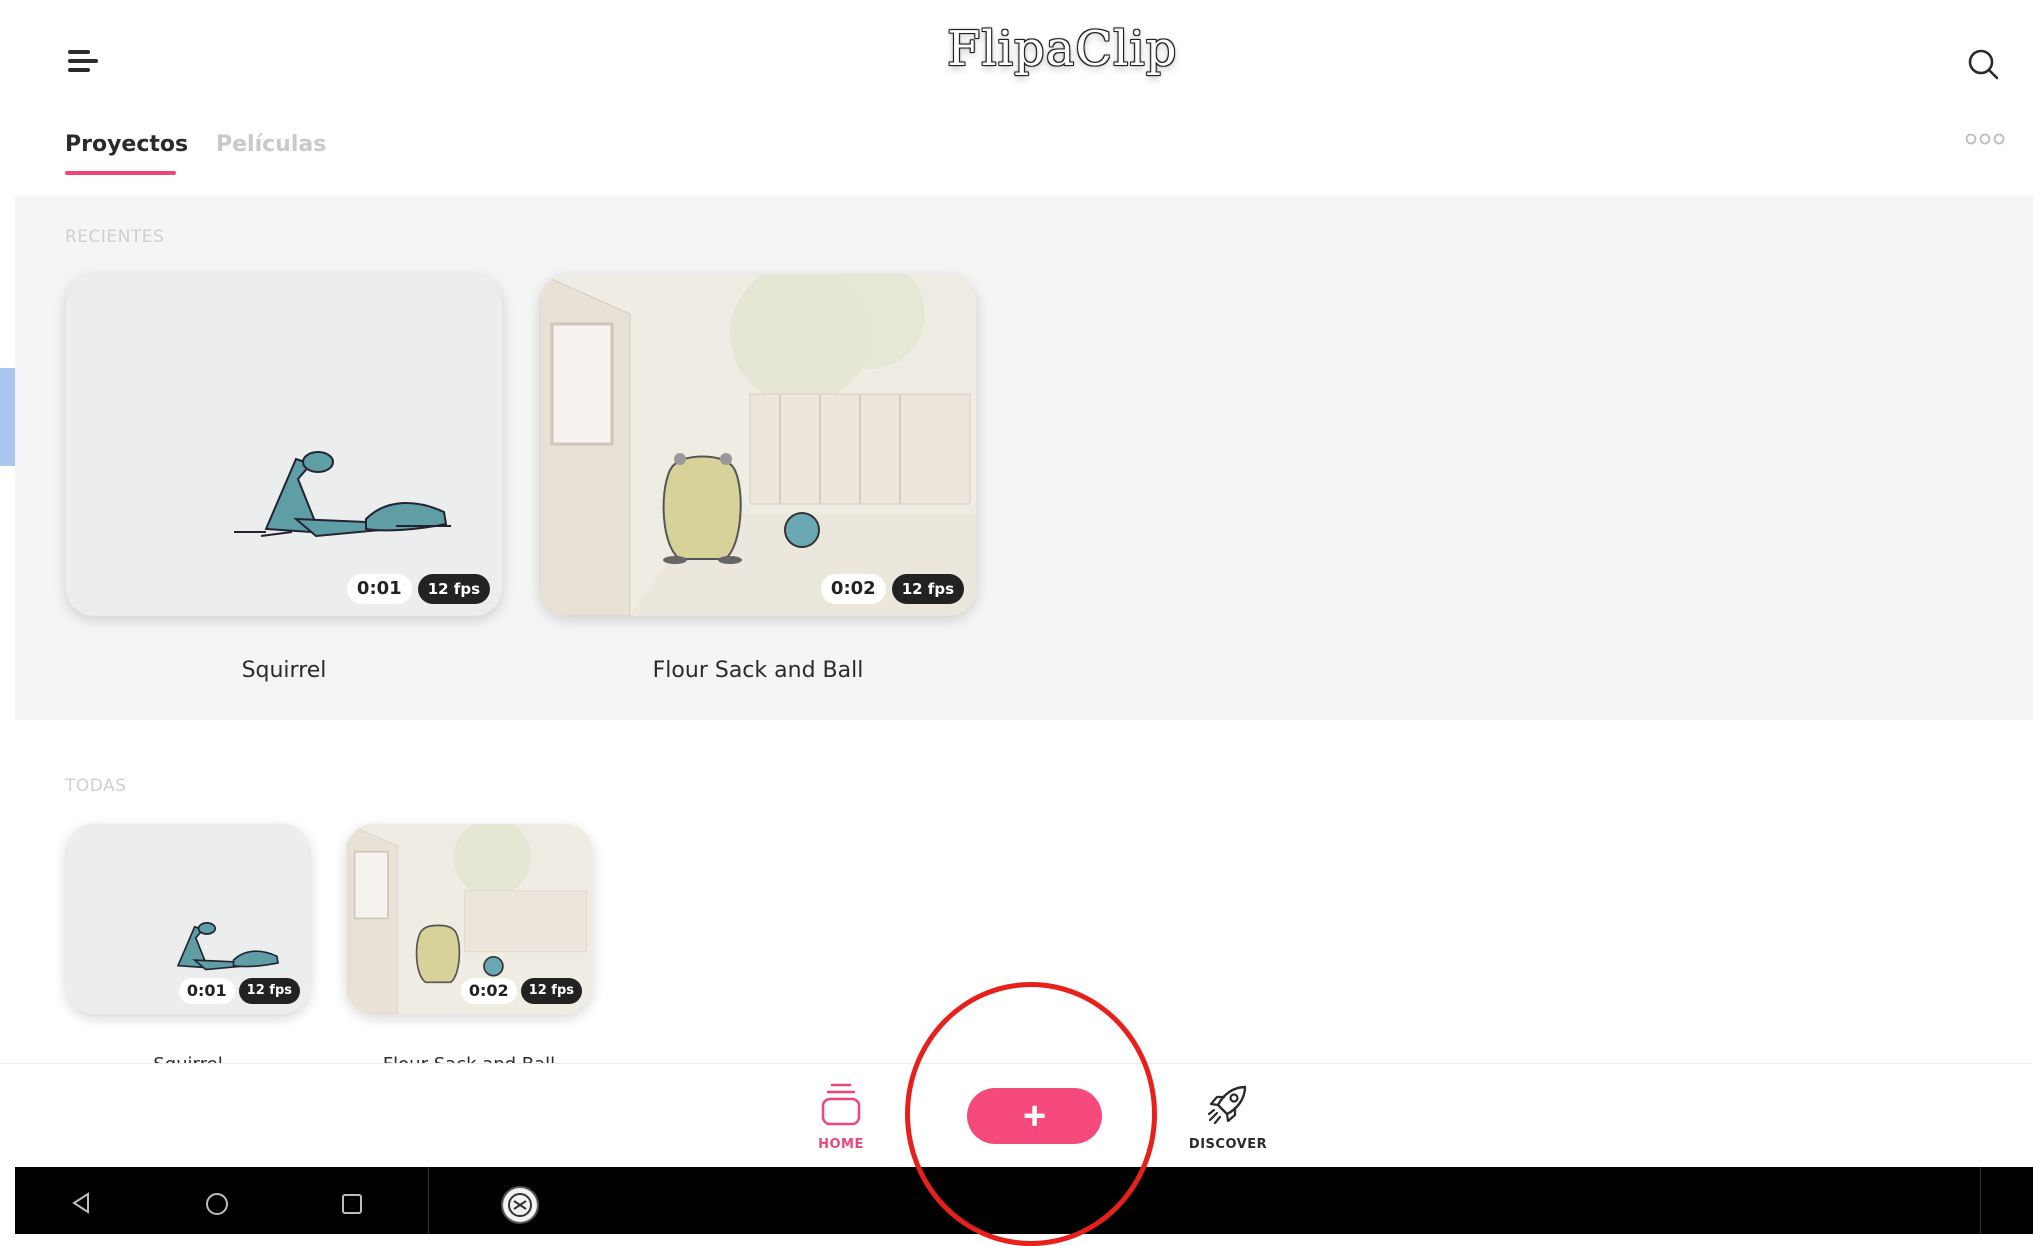  What do you see at coordinates (126, 144) in the screenshot?
I see `tab-projects: Proyectos` at bounding box center [126, 144].